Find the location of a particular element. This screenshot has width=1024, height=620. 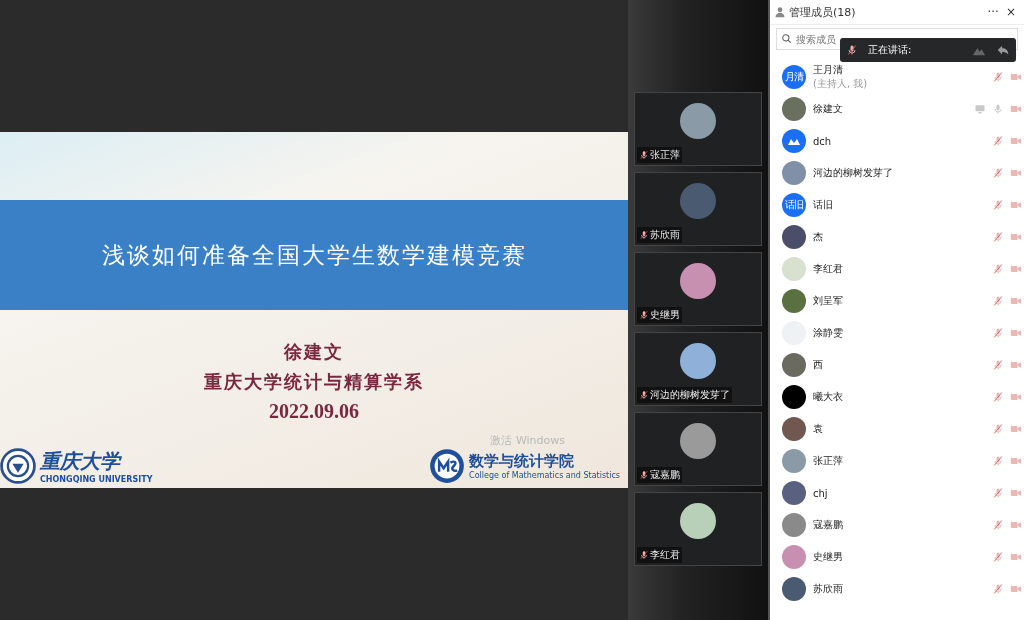

slide-subtitle: 2022.09.06 is located at coordinates (314, 411).